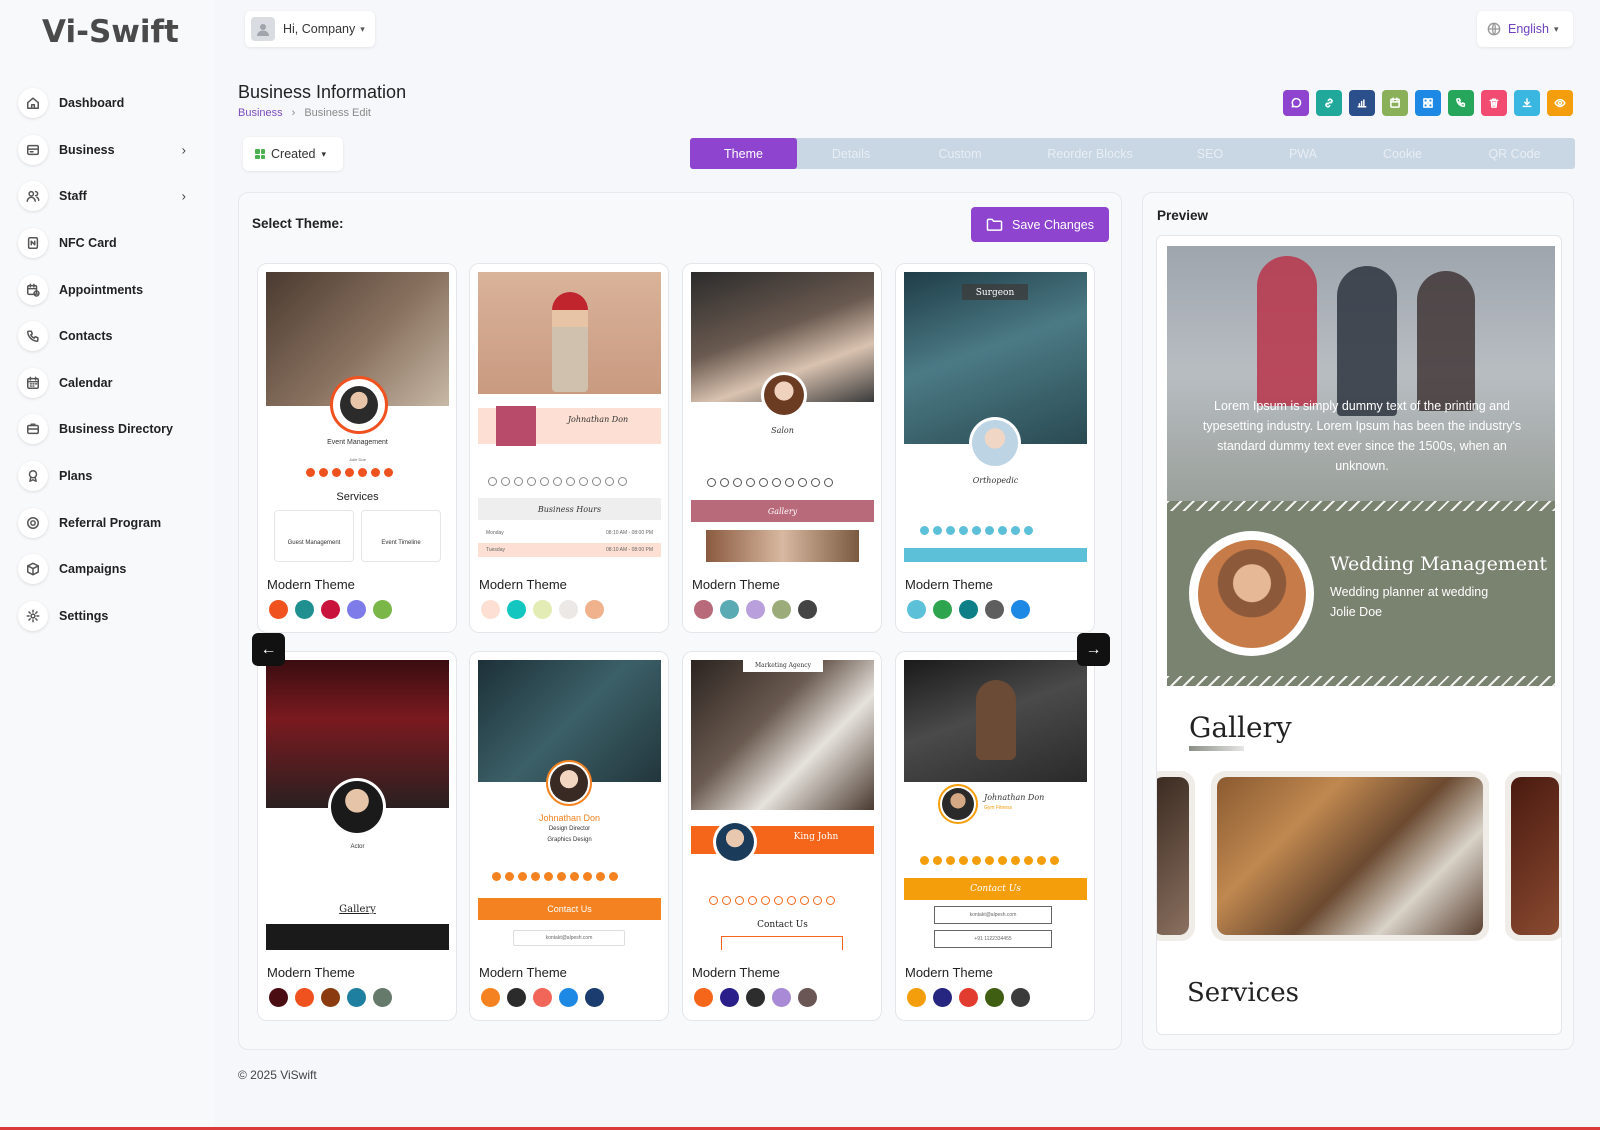 The width and height of the screenshot is (1600, 1130). What do you see at coordinates (1514, 153) in the screenshot?
I see `tab-qr-code: QR Code` at bounding box center [1514, 153].